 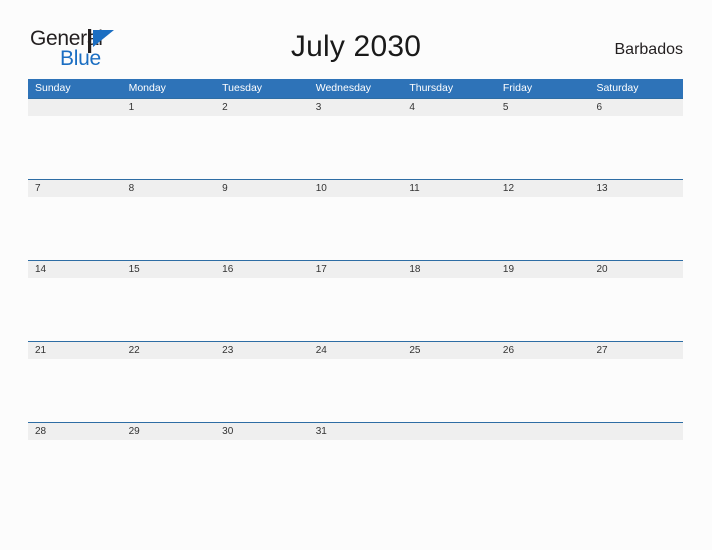 I want to click on day-cell: 2, so click(x=262, y=107).